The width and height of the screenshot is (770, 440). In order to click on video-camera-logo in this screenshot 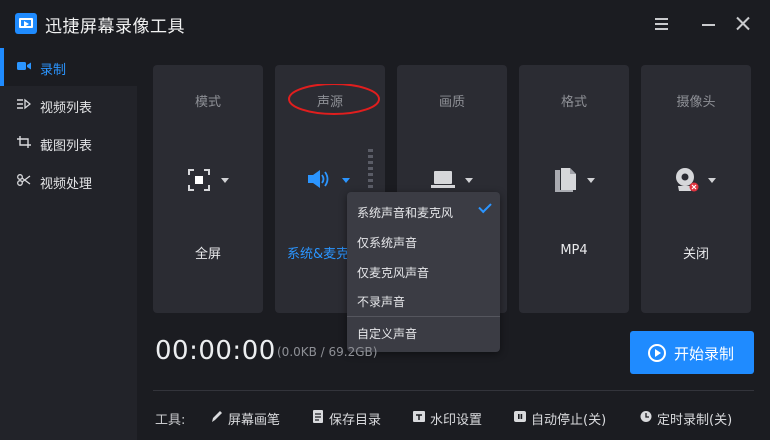, I will do `click(26, 23)`.